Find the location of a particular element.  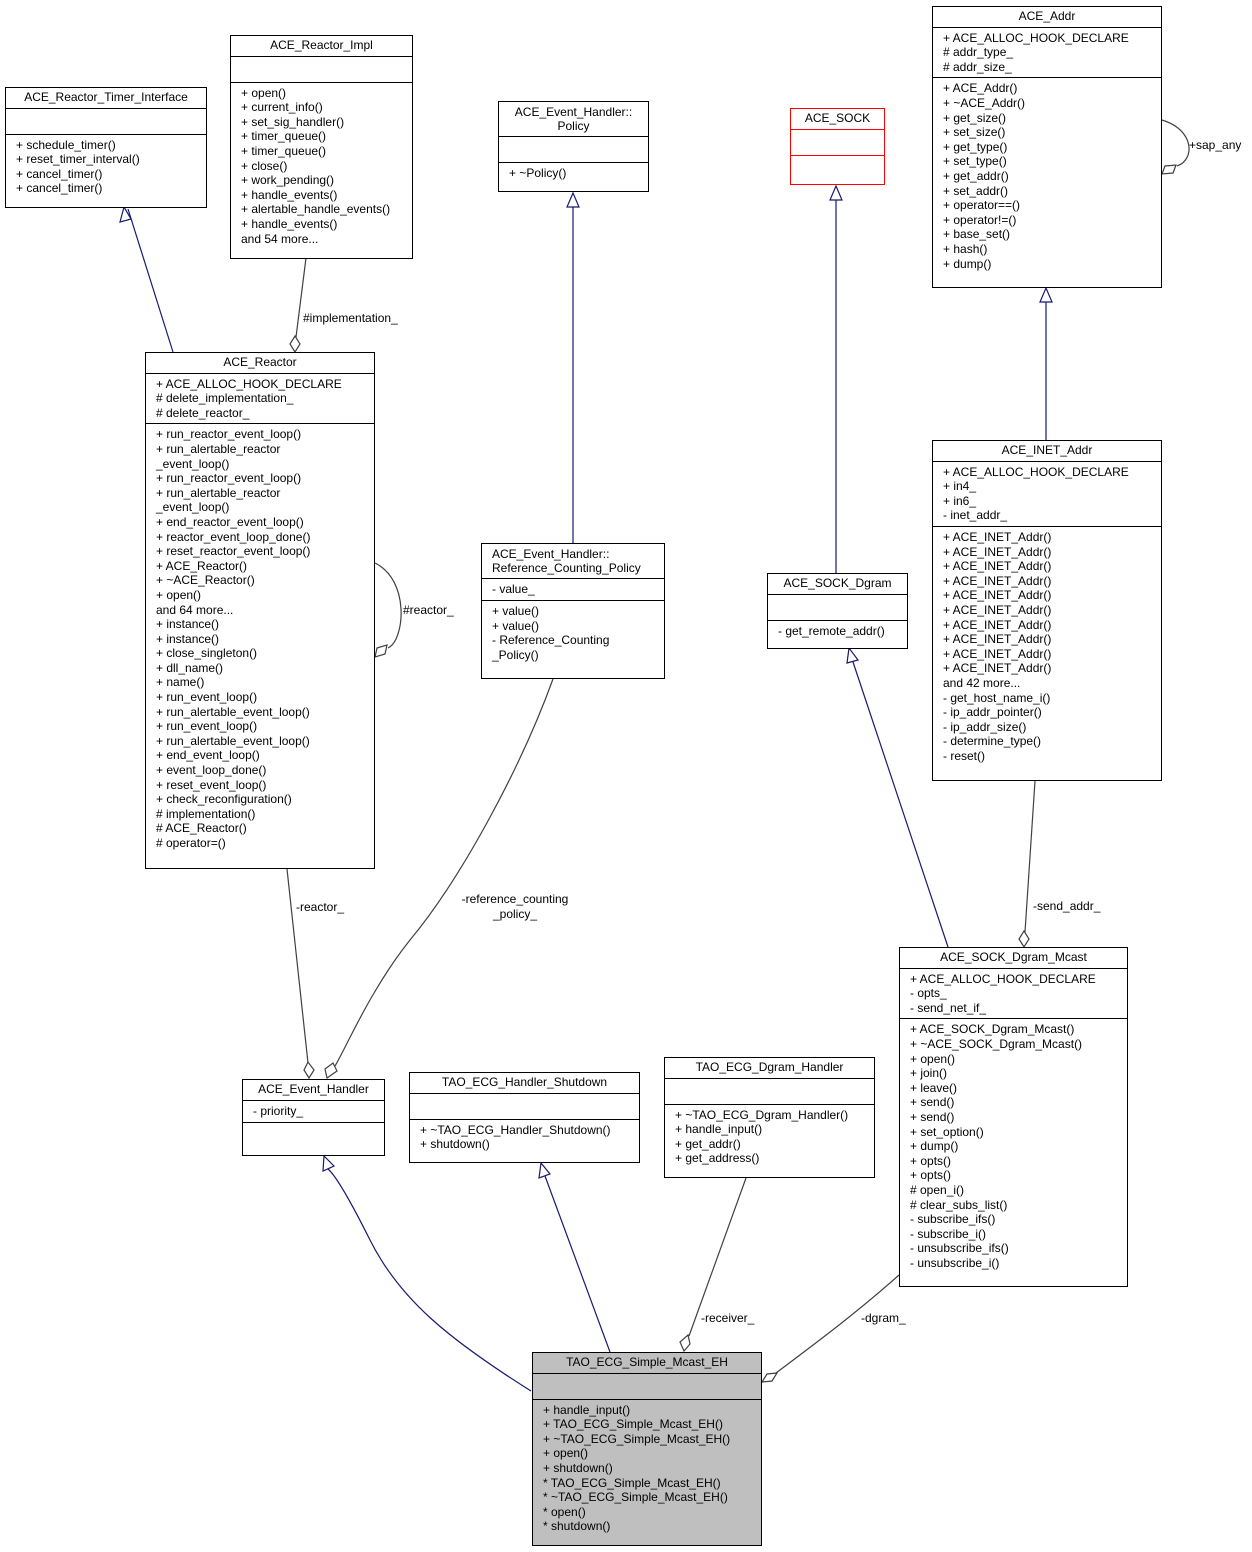

member-item: - determine_type() is located at coordinates (992, 741).